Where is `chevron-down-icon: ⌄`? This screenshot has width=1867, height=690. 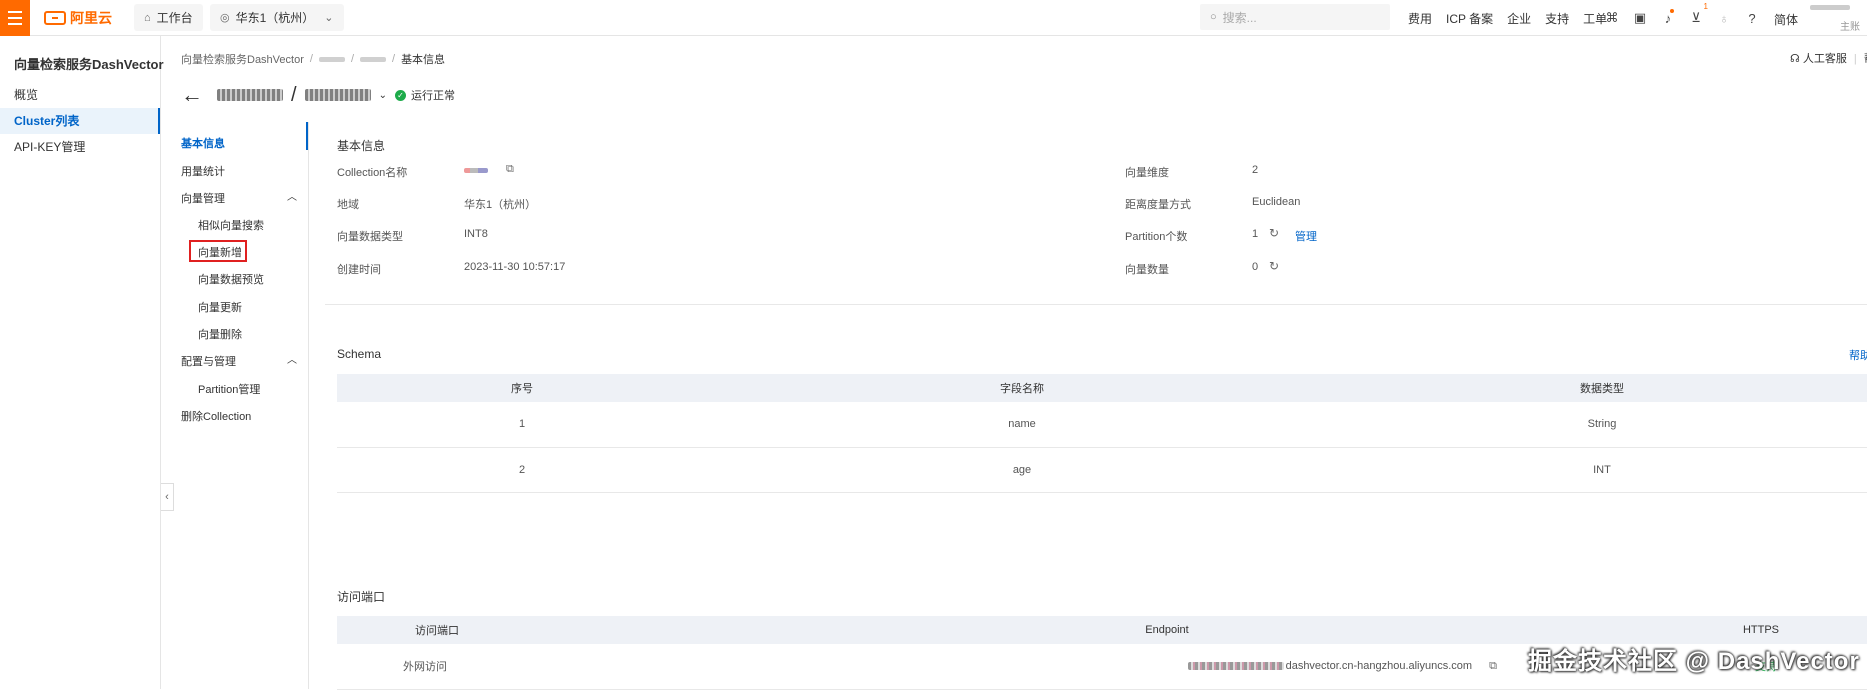 chevron-down-icon: ⌄ is located at coordinates (383, 95).